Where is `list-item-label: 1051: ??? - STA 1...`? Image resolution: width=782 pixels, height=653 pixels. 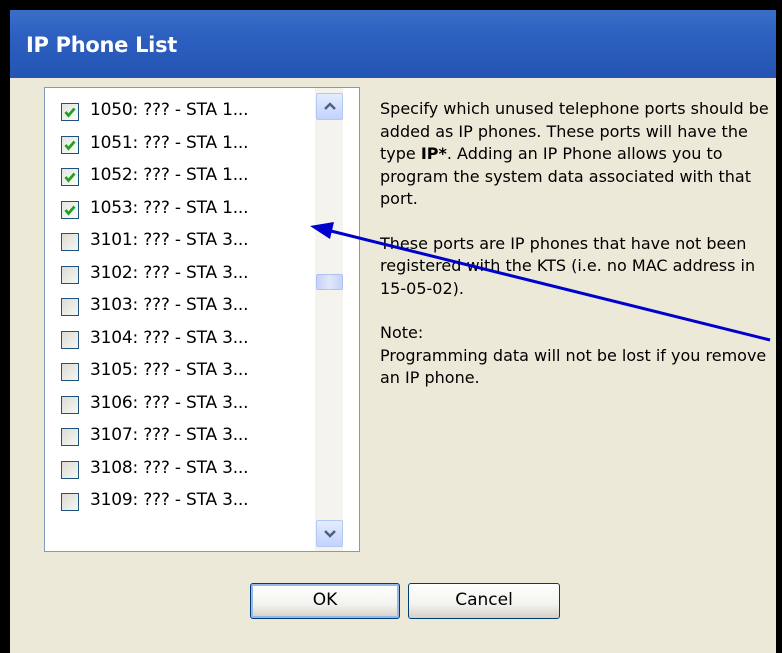
list-item-label: 1051: ??? - STA 1... is located at coordinates (169, 142).